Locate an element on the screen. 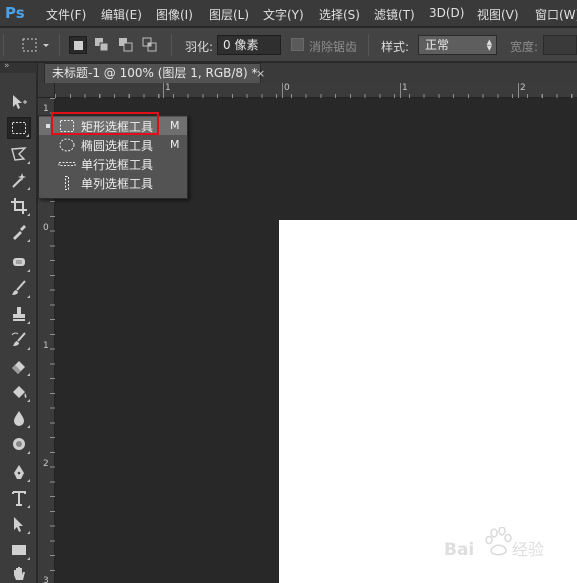  marquee-preset-icon is located at coordinates (35, 45).